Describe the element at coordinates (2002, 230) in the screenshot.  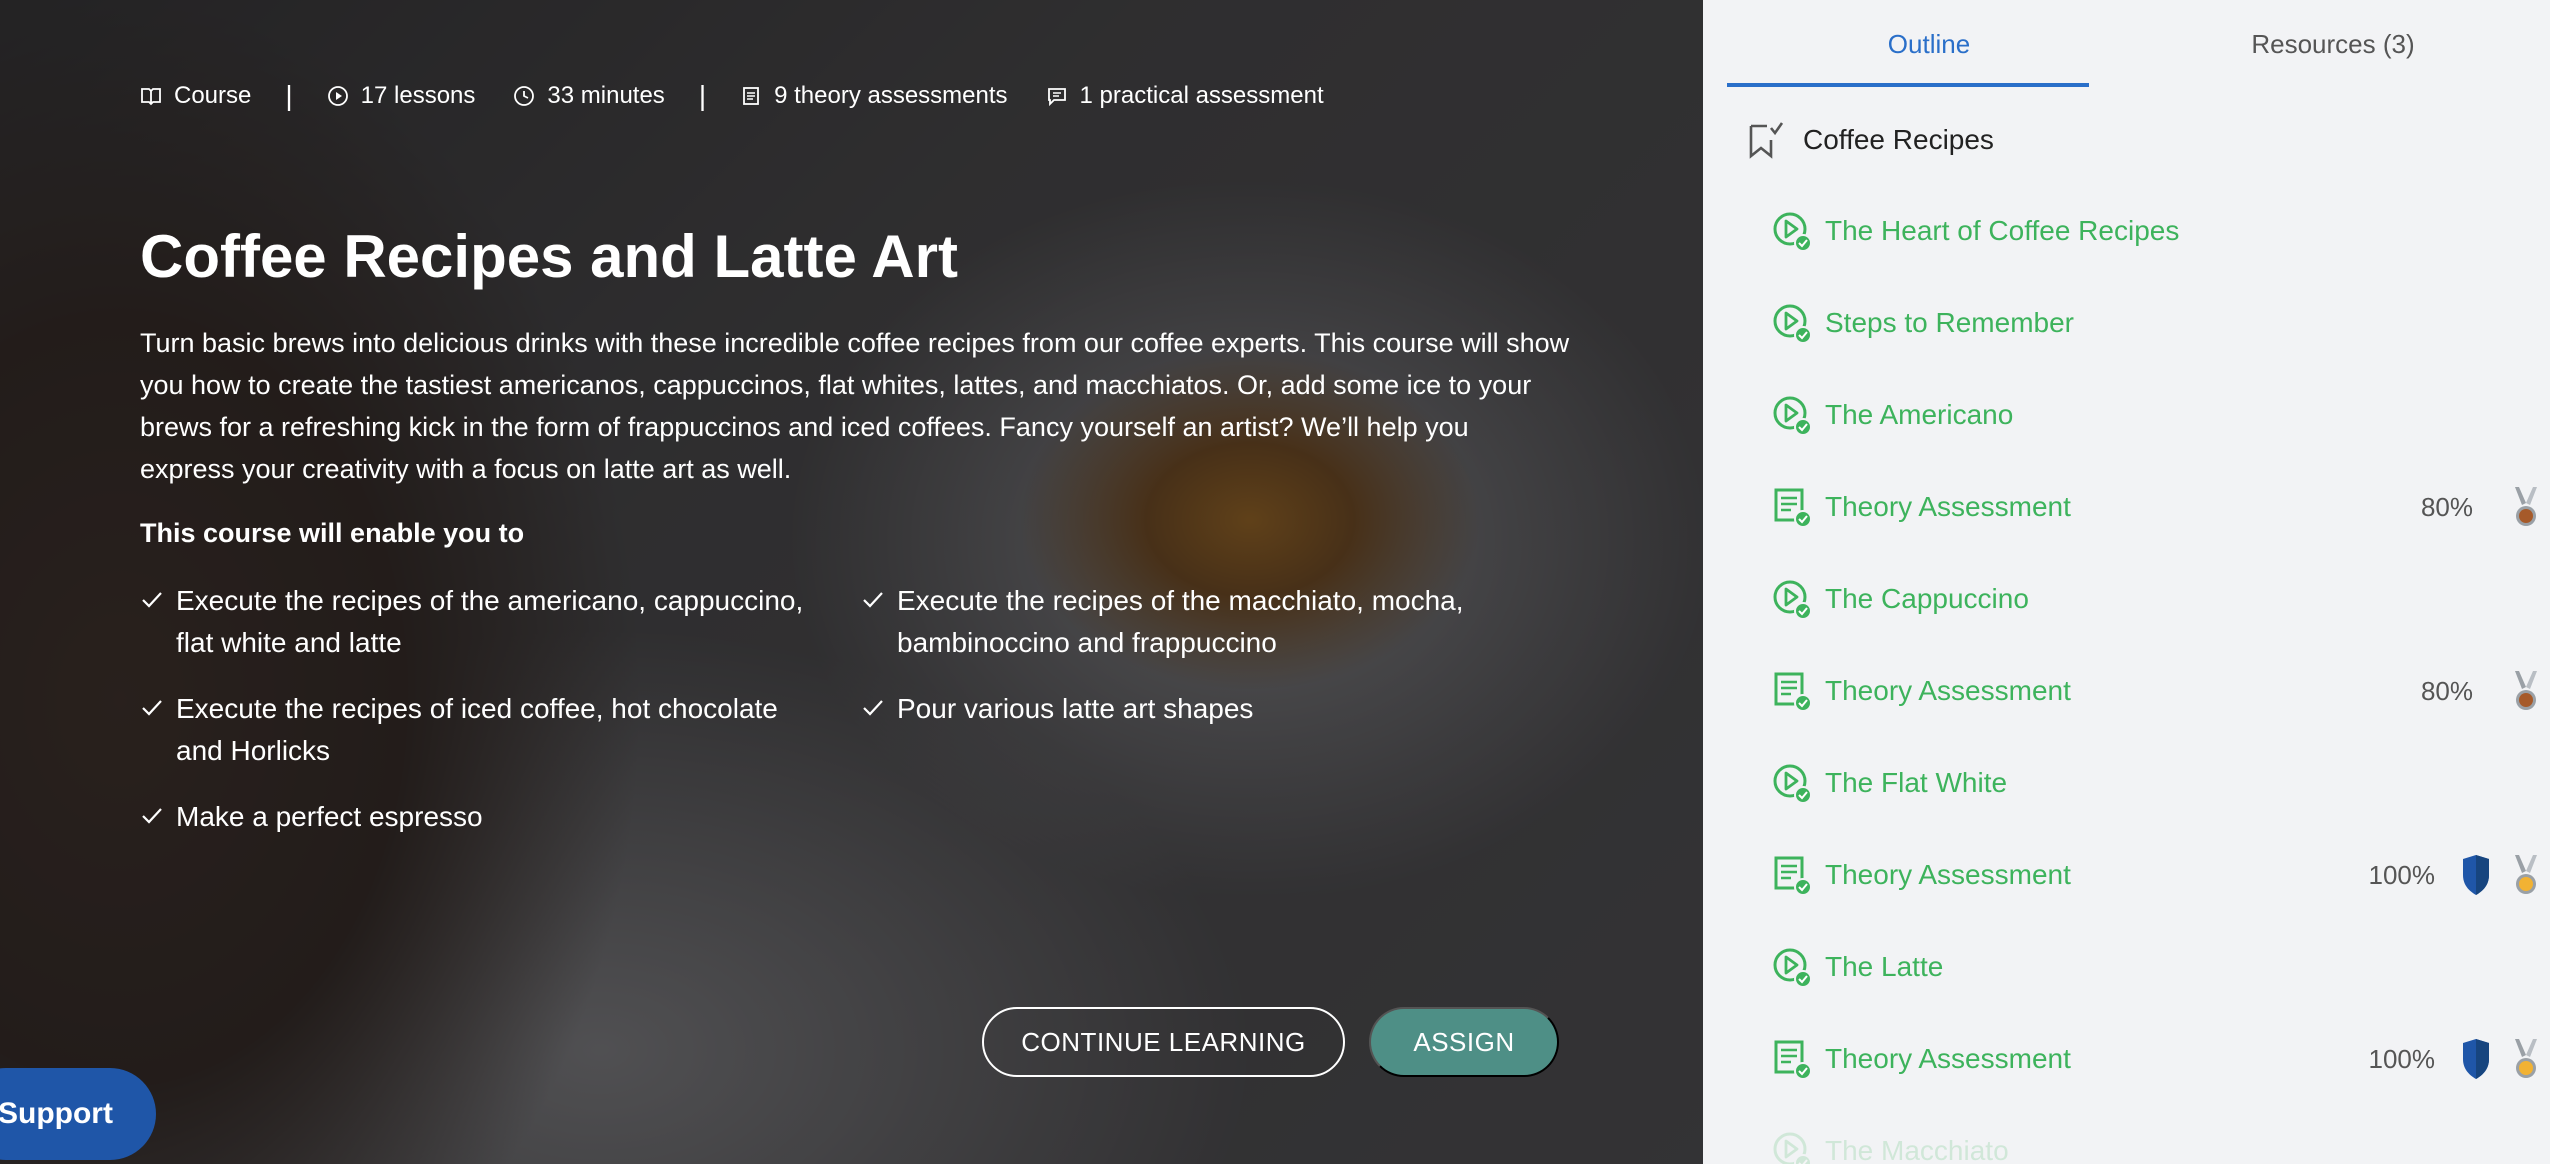
I see `item-title: The Heart of Coffee Recipes` at that location.